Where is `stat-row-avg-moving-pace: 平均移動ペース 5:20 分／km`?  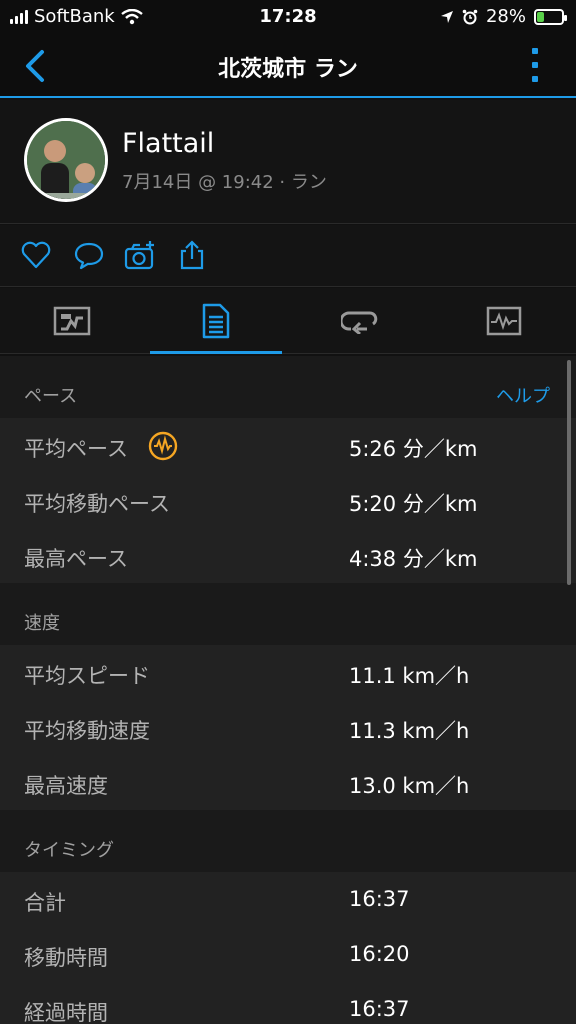 stat-row-avg-moving-pace: 平均移動ペース 5:20 分／km is located at coordinates (288, 500).